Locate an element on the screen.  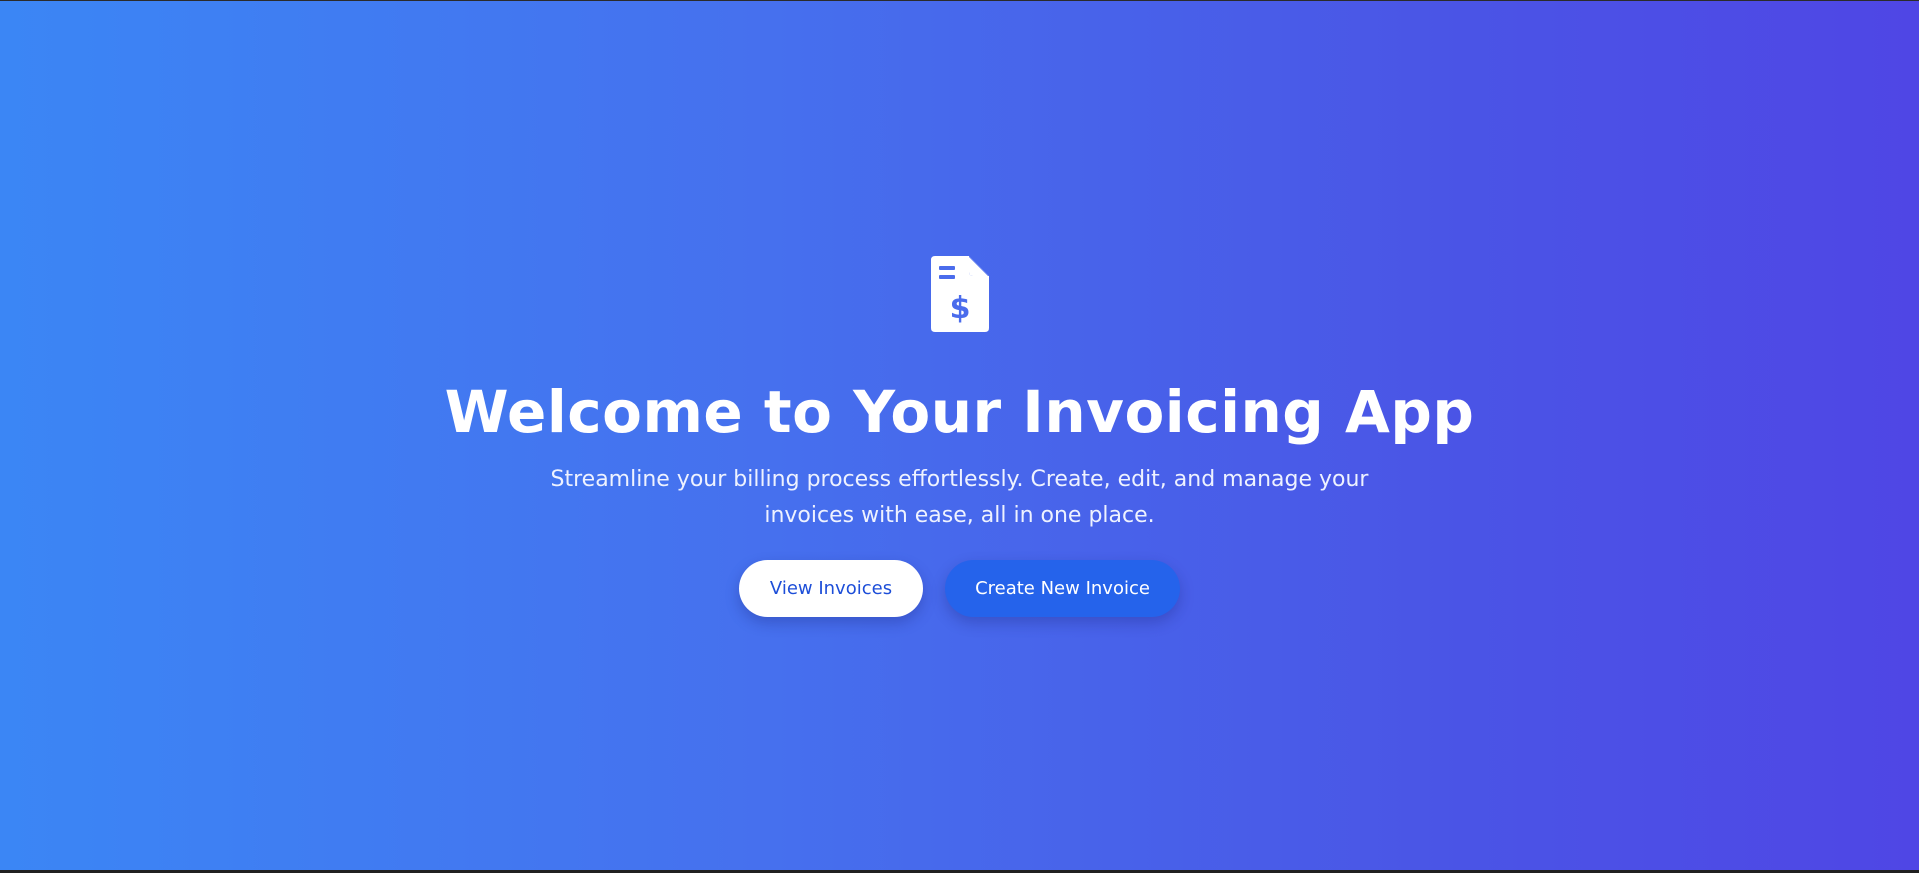
invoice-dollar-icon: $ is located at coordinates (959, 294).